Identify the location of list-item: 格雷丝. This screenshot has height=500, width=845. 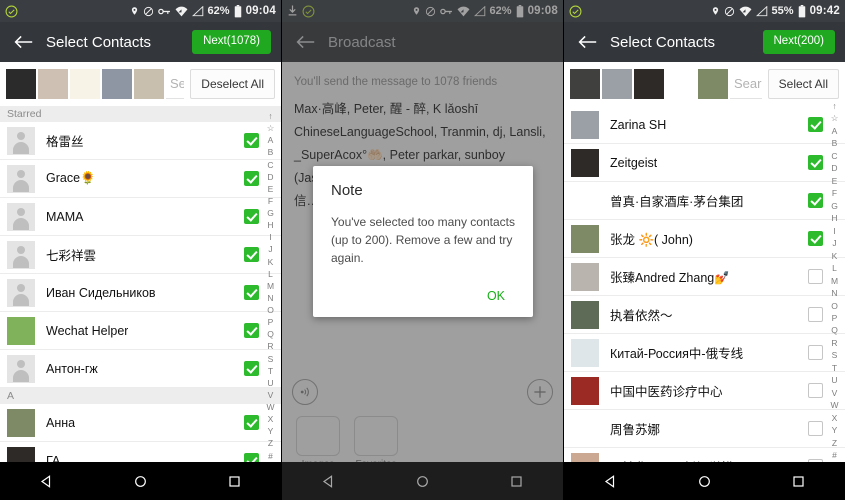
(140, 141).